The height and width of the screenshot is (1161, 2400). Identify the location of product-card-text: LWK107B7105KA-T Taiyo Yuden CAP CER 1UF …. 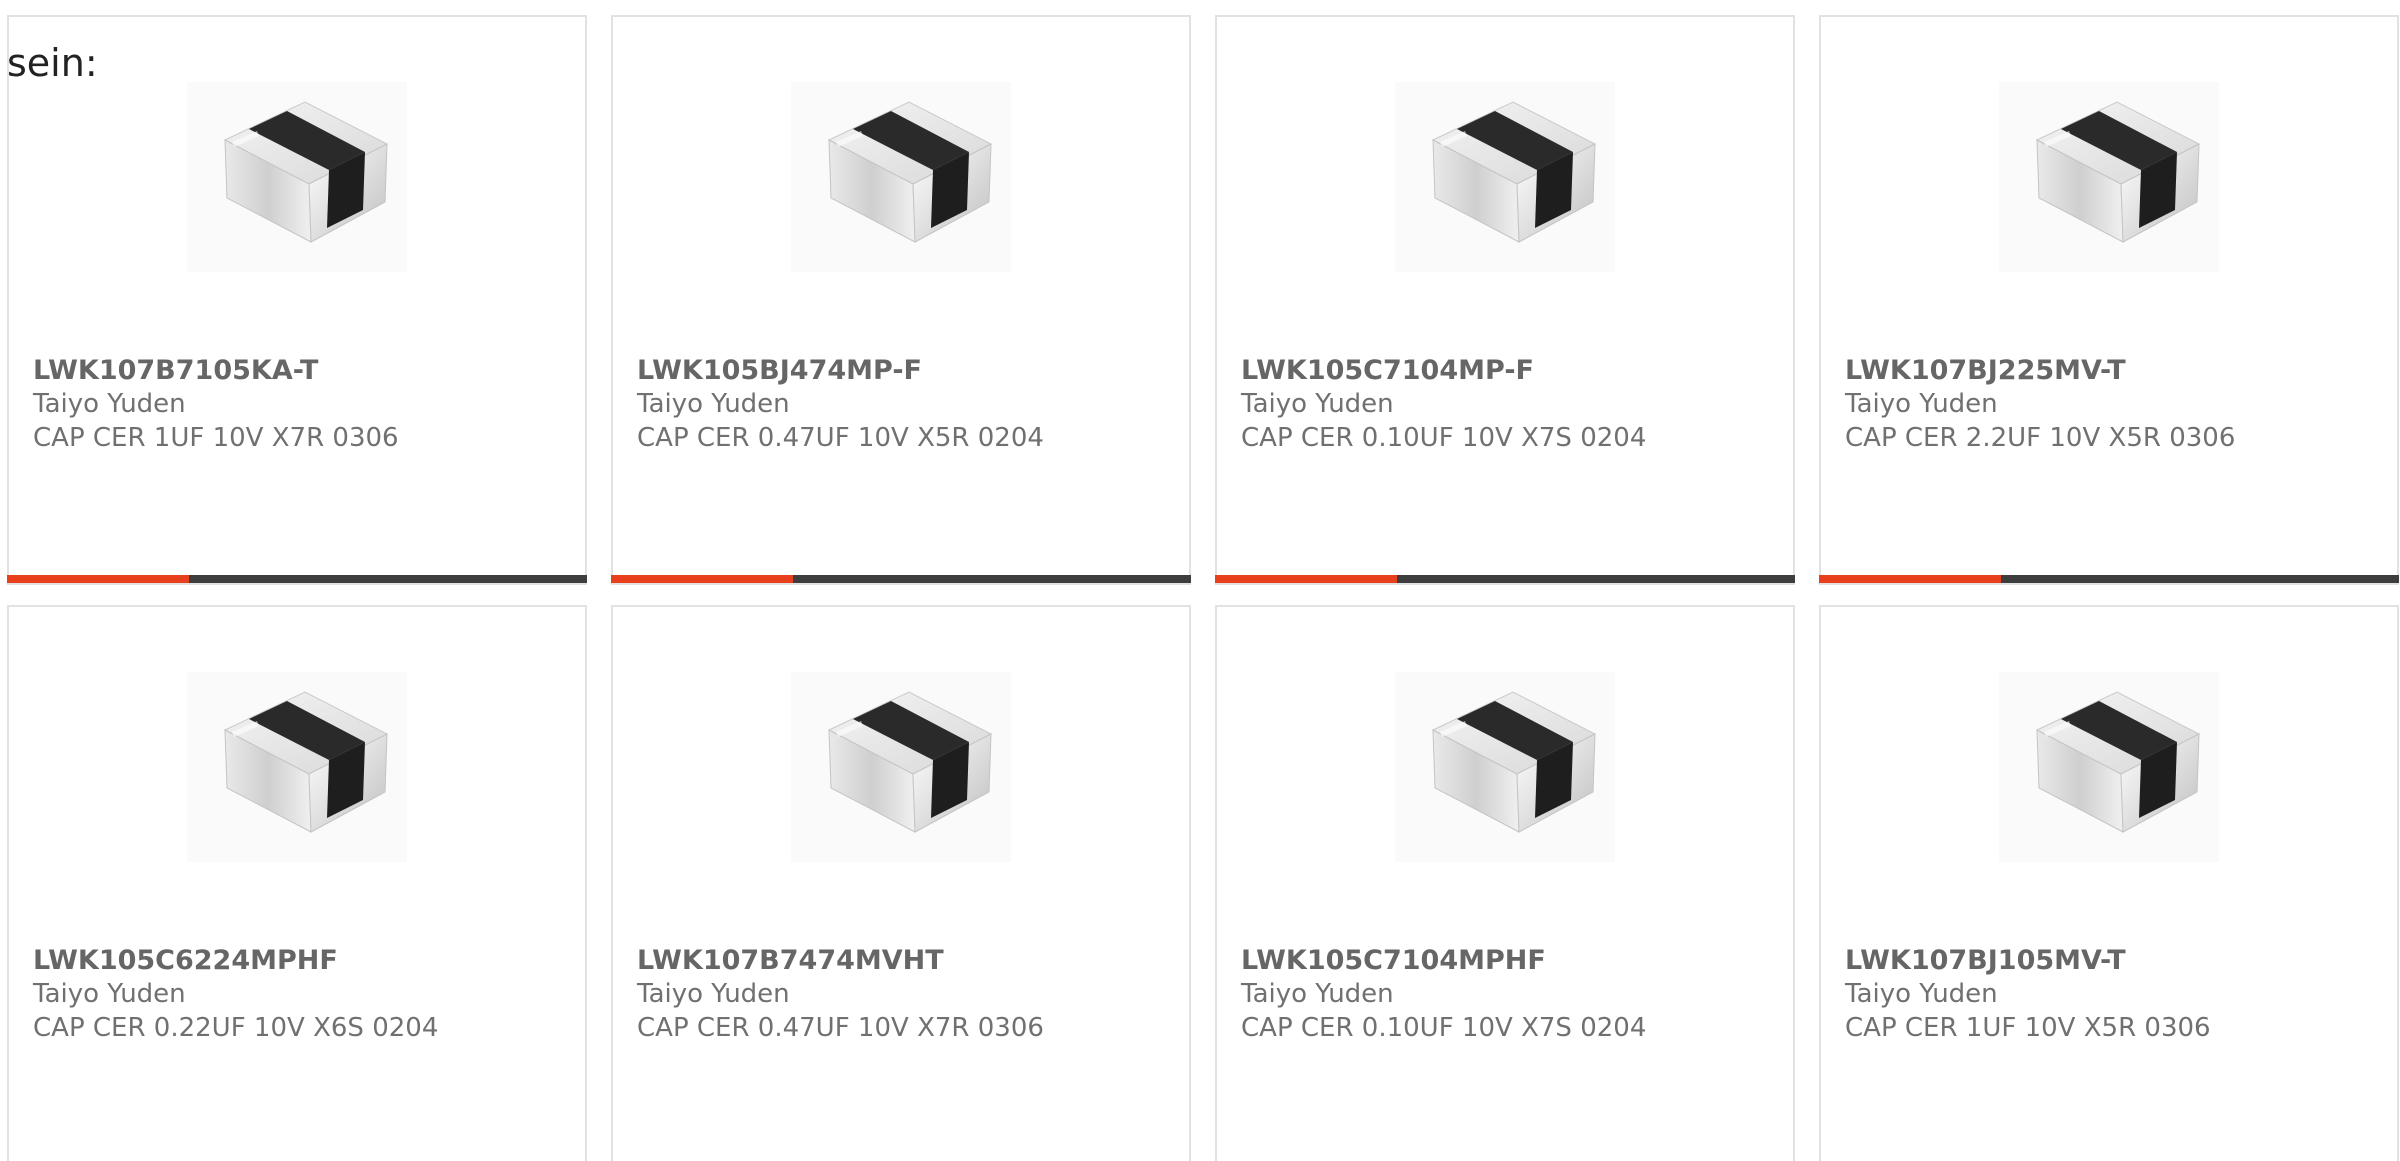
(299, 404).